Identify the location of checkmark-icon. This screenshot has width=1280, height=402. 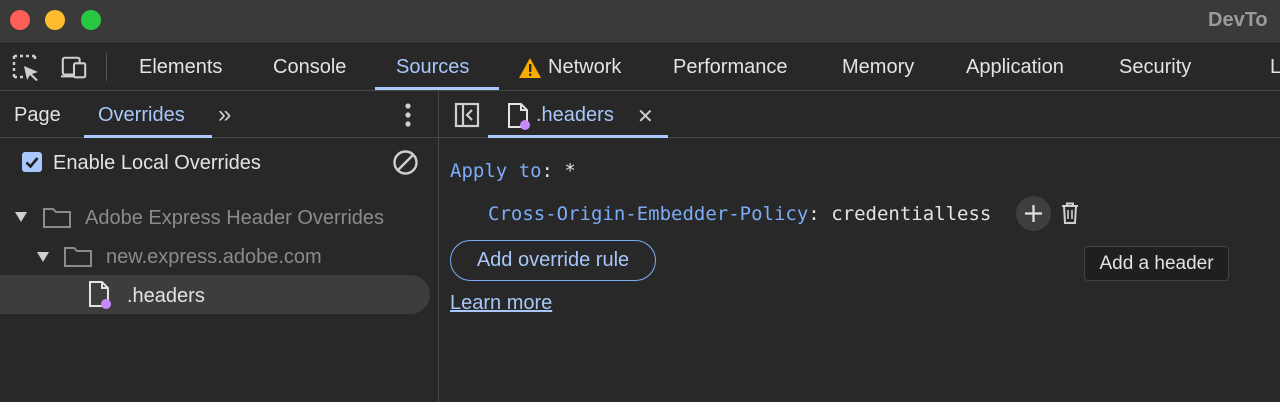
(32, 163).